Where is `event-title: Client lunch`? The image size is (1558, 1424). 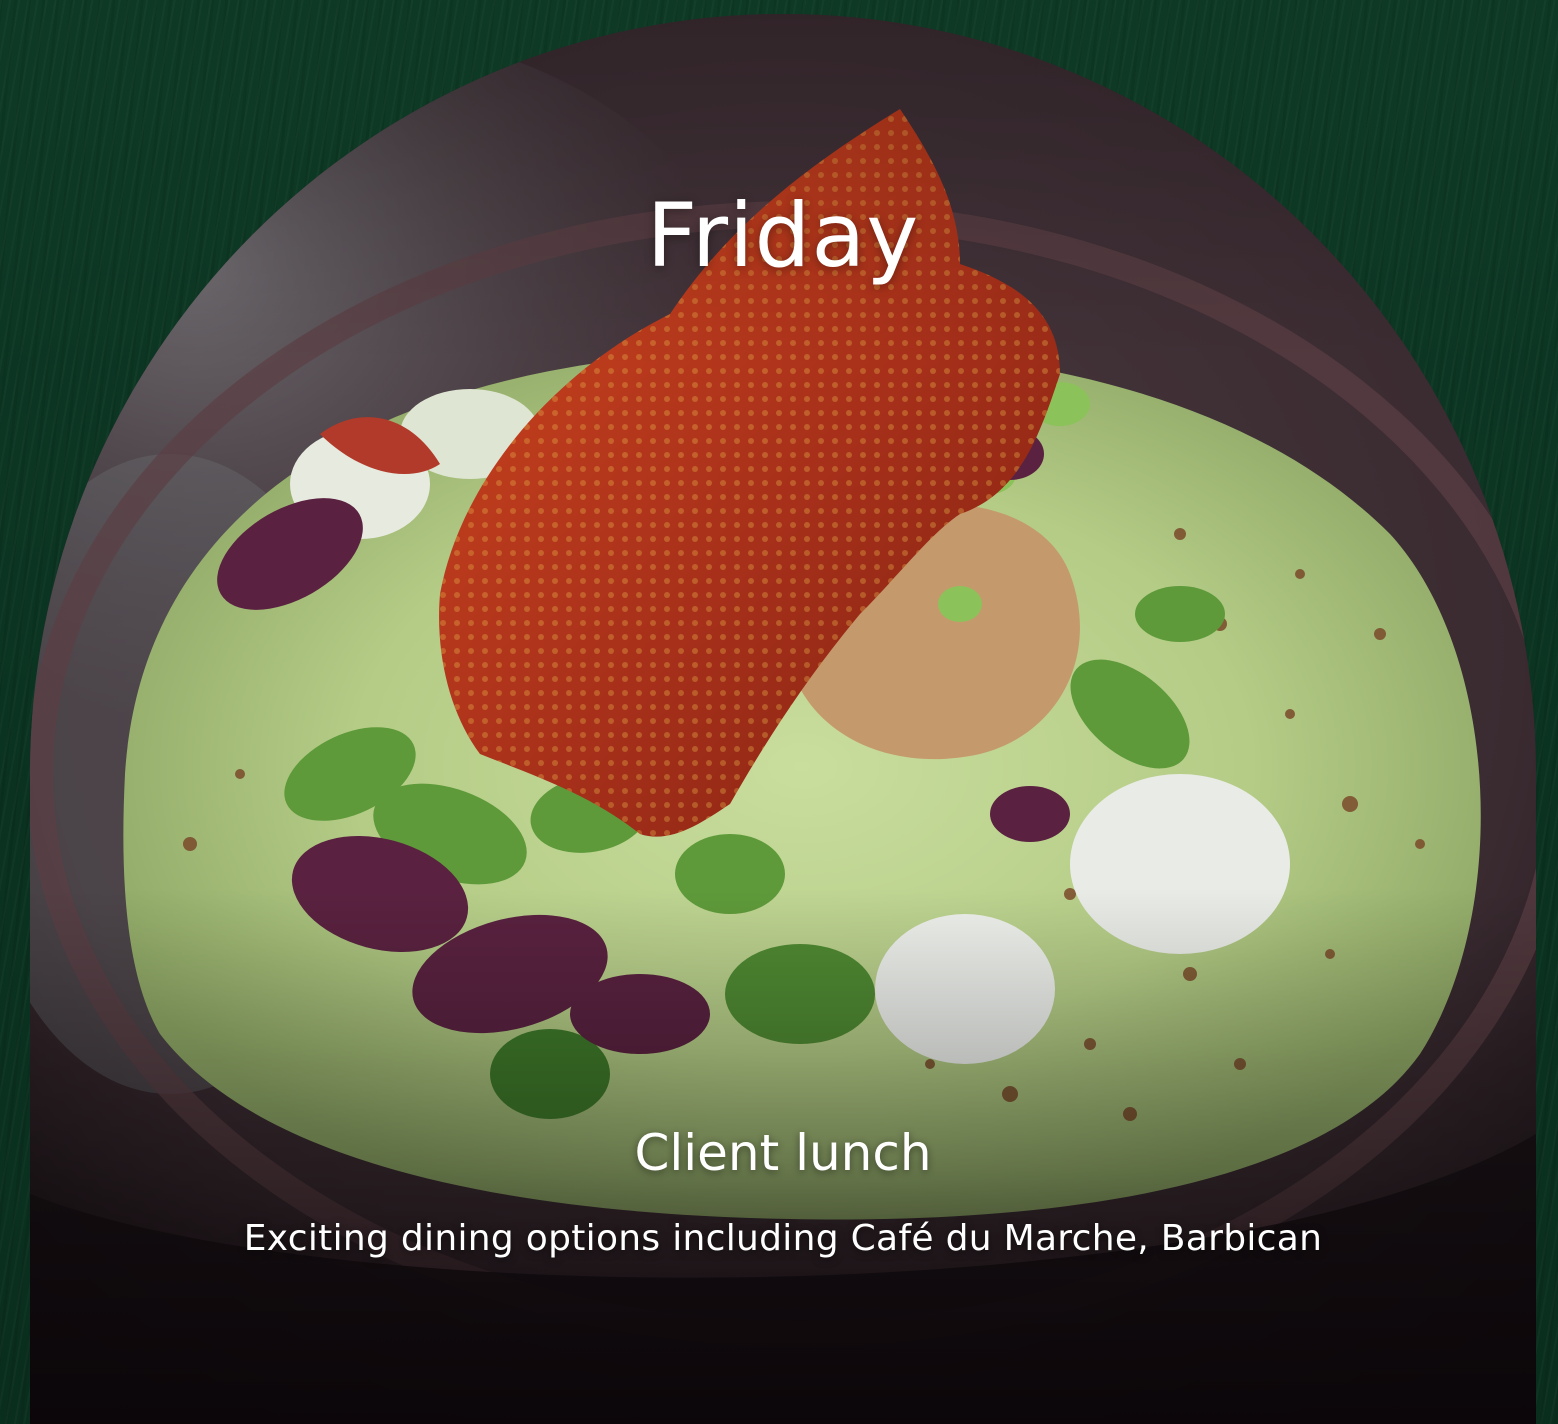
event-title: Client lunch is located at coordinates (783, 1153).